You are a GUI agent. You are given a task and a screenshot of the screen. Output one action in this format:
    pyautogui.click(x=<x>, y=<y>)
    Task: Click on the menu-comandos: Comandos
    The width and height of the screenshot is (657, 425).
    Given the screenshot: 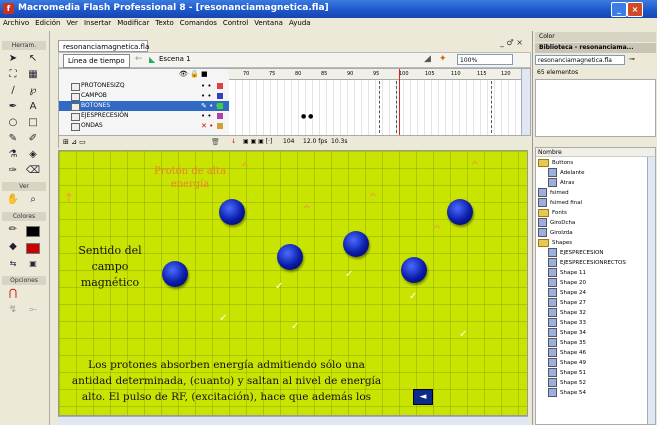 What is the action you would take?
    pyautogui.click(x=198, y=22)
    